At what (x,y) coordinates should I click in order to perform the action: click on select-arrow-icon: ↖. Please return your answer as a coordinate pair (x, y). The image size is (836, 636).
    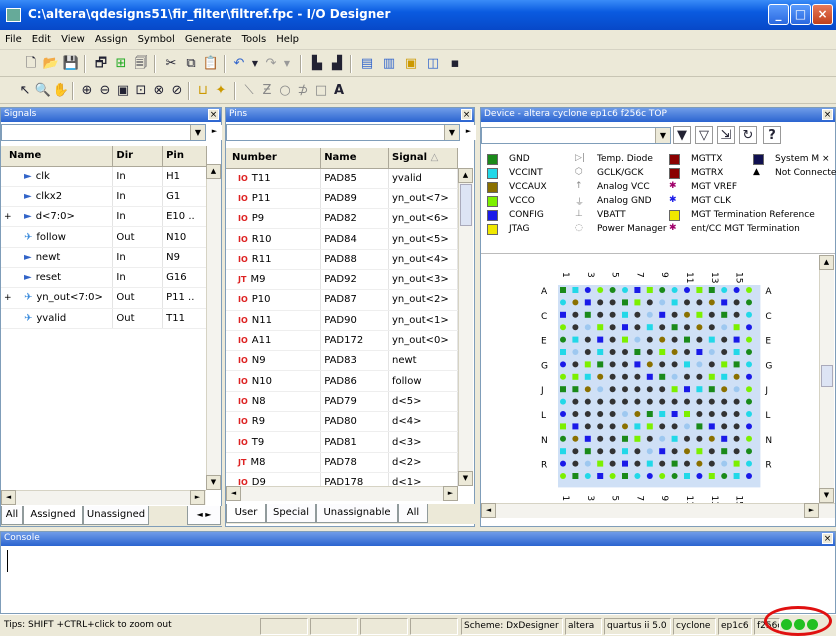
    Looking at the image, I should click on (25, 91).